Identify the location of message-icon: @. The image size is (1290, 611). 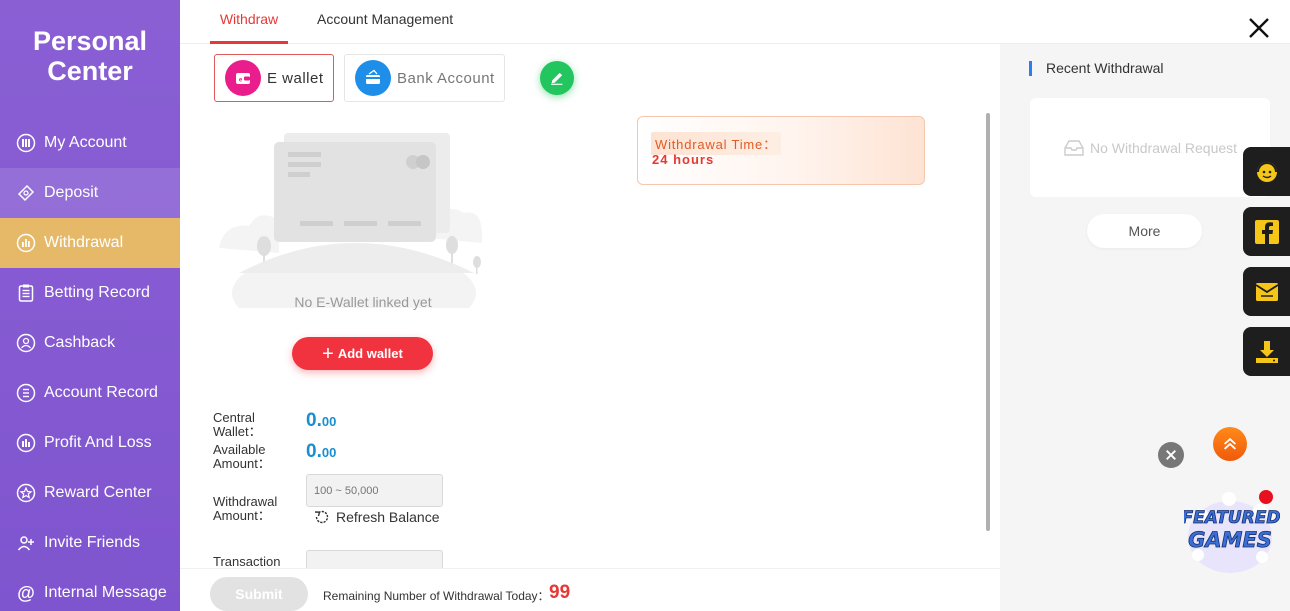
(26, 593).